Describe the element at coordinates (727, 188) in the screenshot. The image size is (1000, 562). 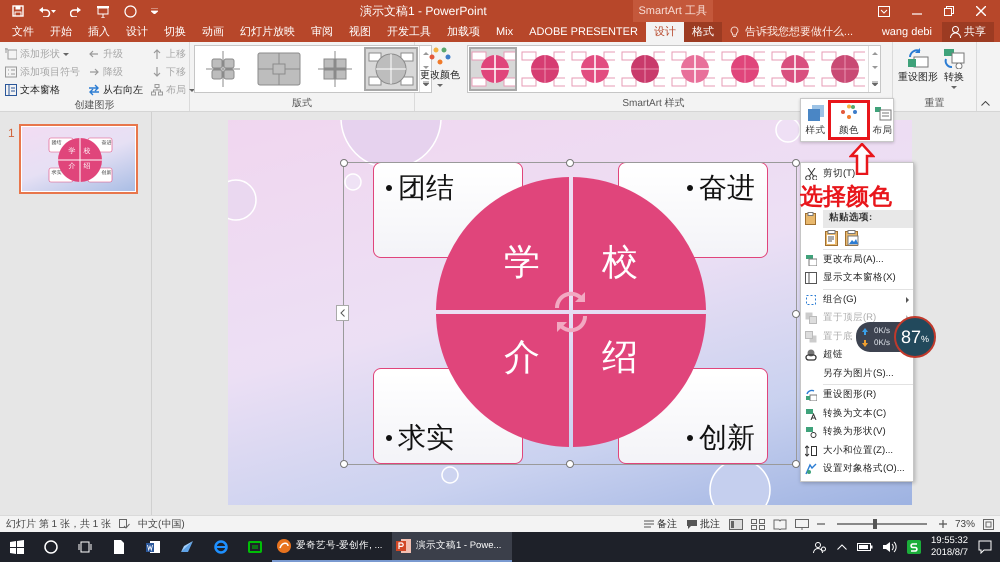
I see `slide-text: 奋进` at that location.